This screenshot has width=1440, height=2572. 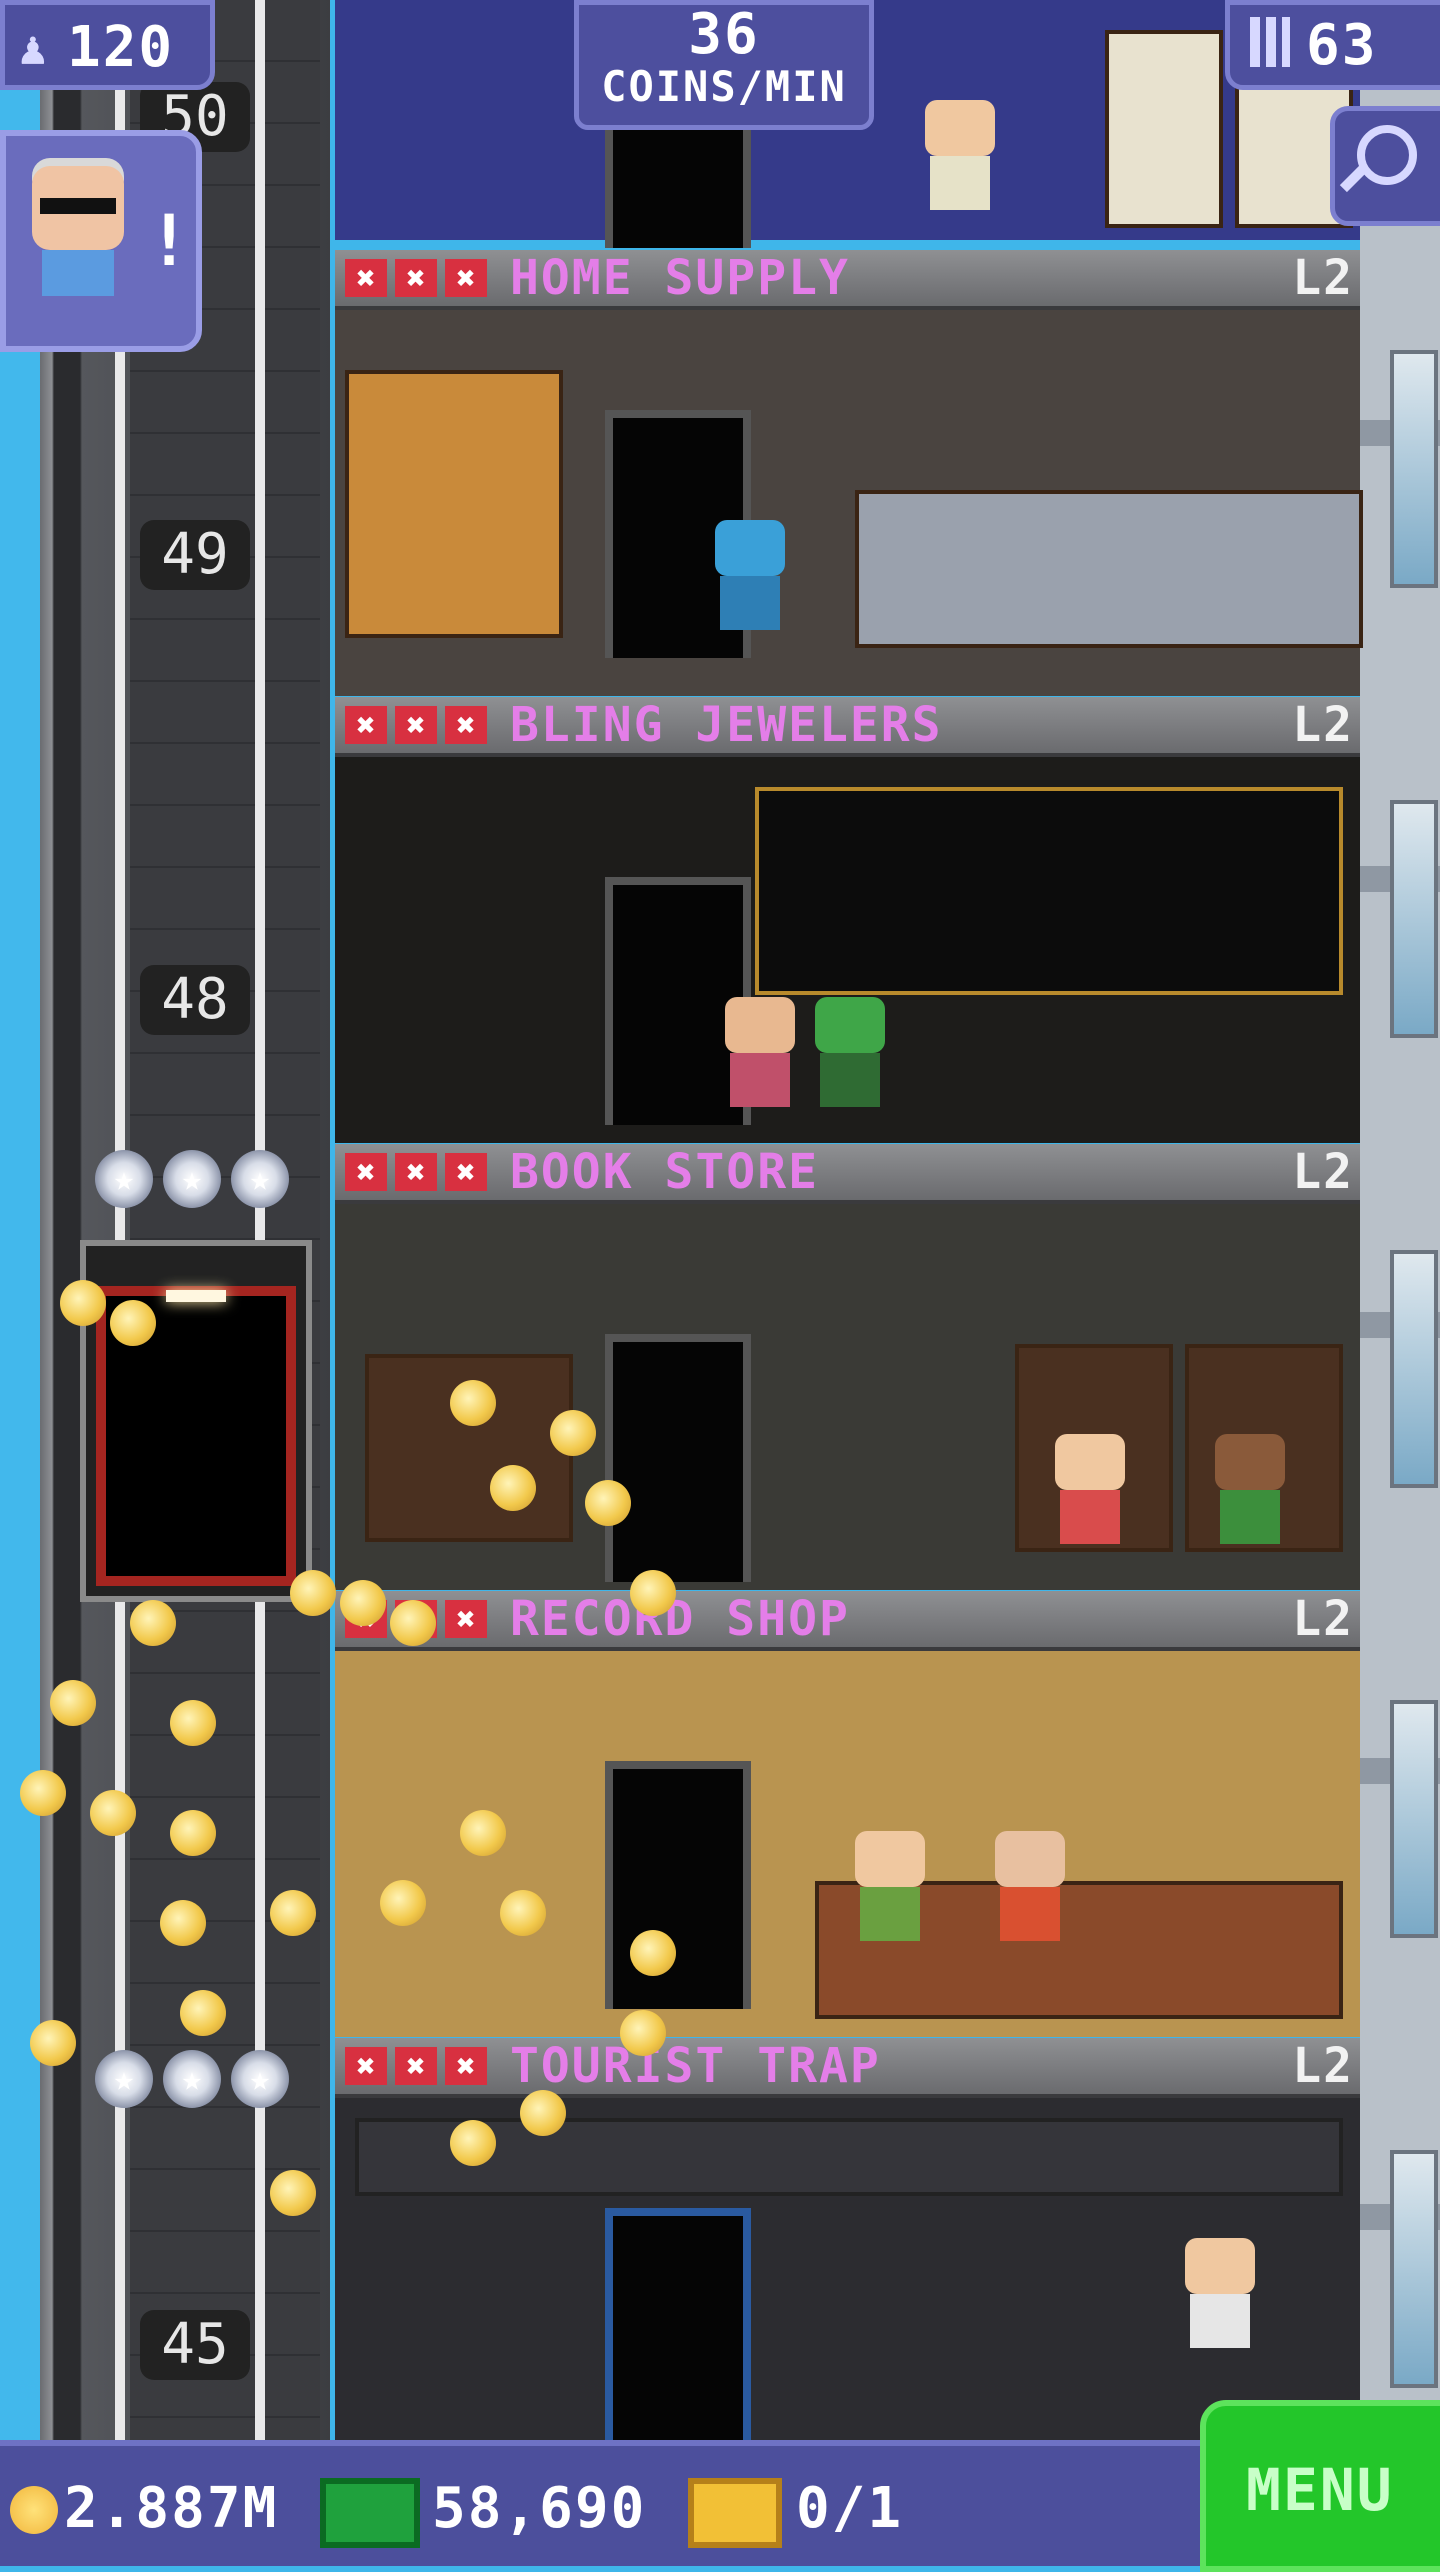 I want to click on vip-shirt, so click(x=78, y=273).